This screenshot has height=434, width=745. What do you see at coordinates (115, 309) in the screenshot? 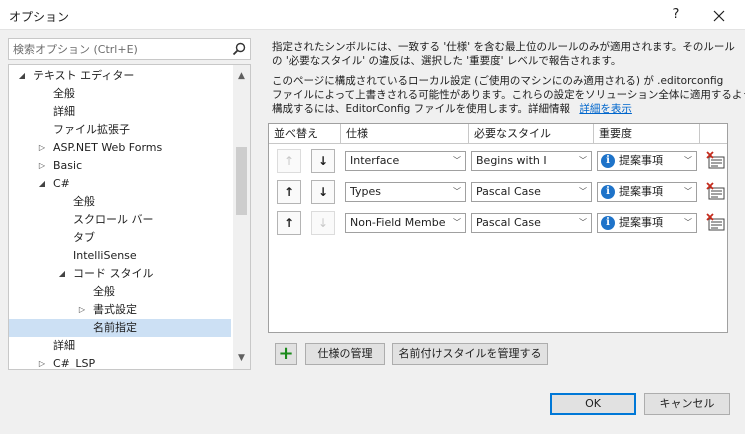
I see `tree-item-label: 書式設定` at bounding box center [115, 309].